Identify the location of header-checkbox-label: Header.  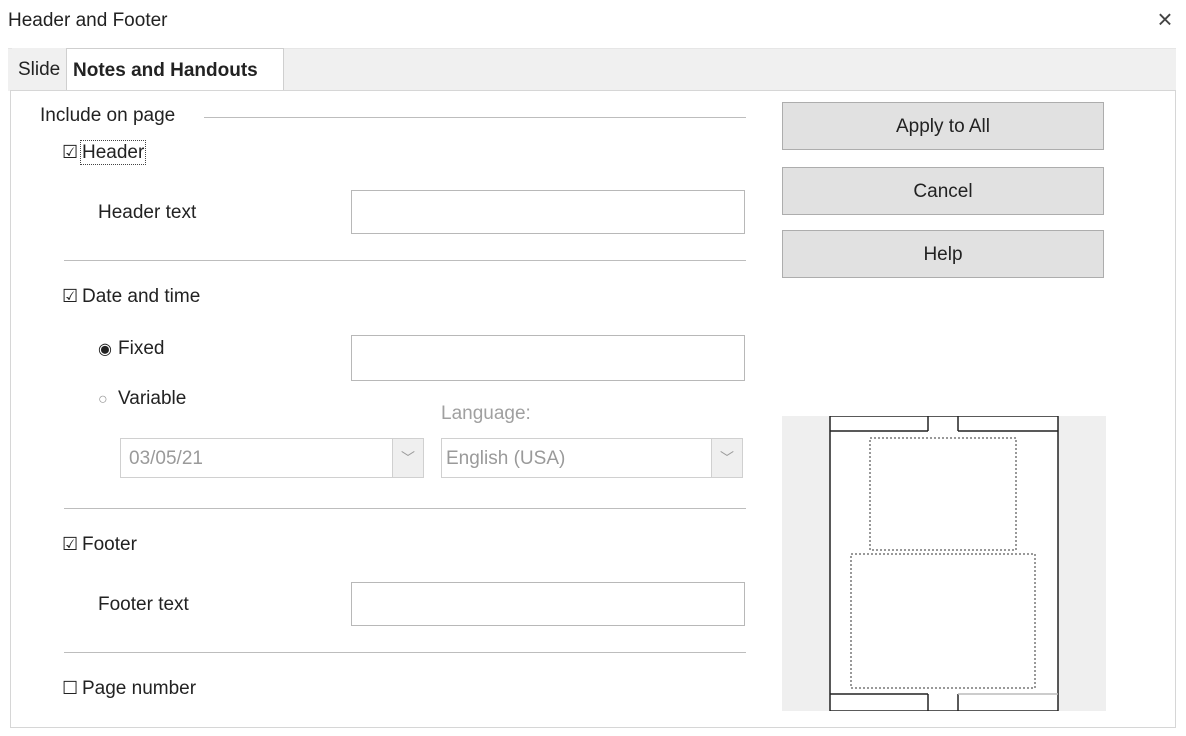
(113, 152).